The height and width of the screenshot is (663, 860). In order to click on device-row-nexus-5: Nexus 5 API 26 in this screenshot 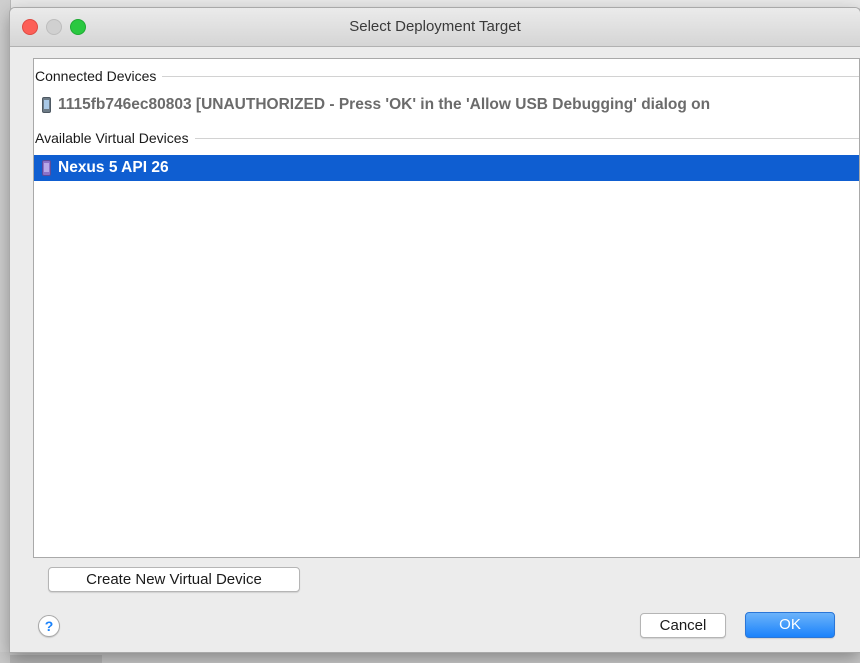, I will do `click(446, 168)`.